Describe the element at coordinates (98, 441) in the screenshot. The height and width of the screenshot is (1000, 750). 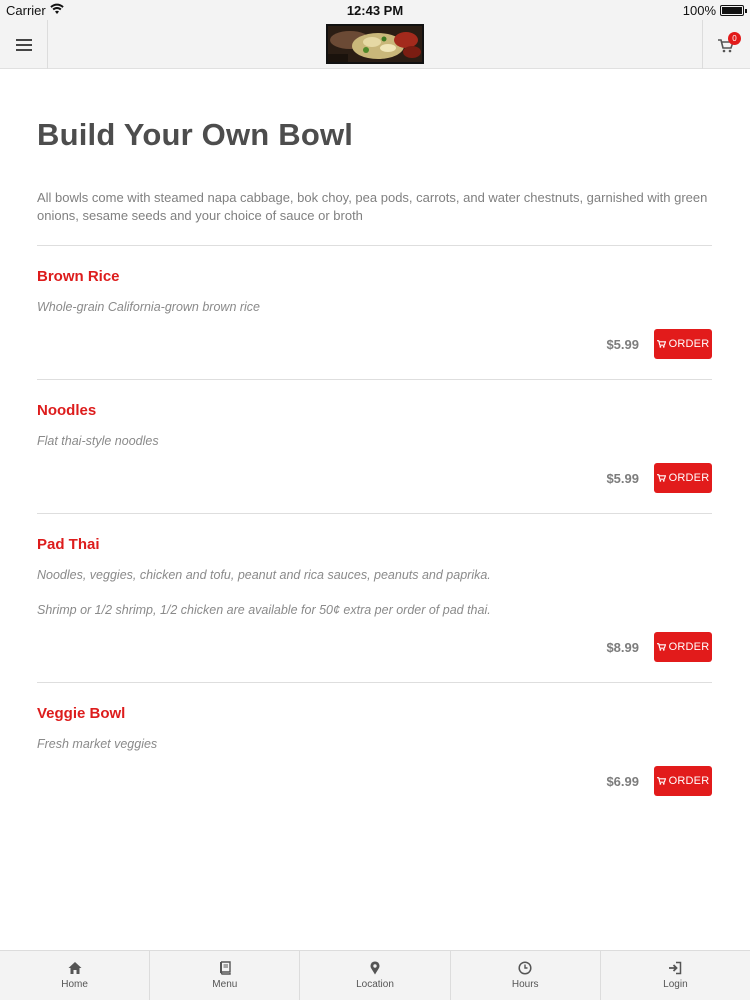
I see `menu-item-description: Flat thai-style noodles` at that location.